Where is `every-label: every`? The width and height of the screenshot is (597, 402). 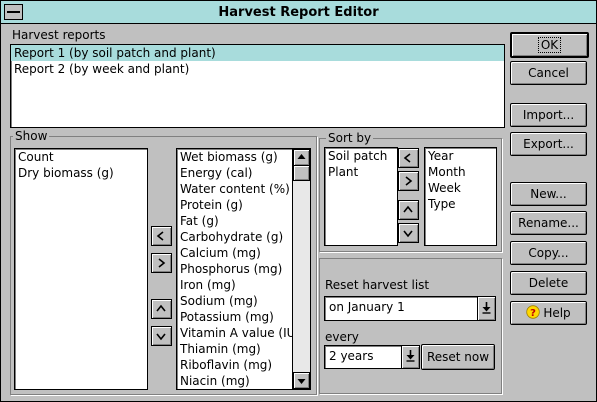 every-label: every is located at coordinates (342, 337).